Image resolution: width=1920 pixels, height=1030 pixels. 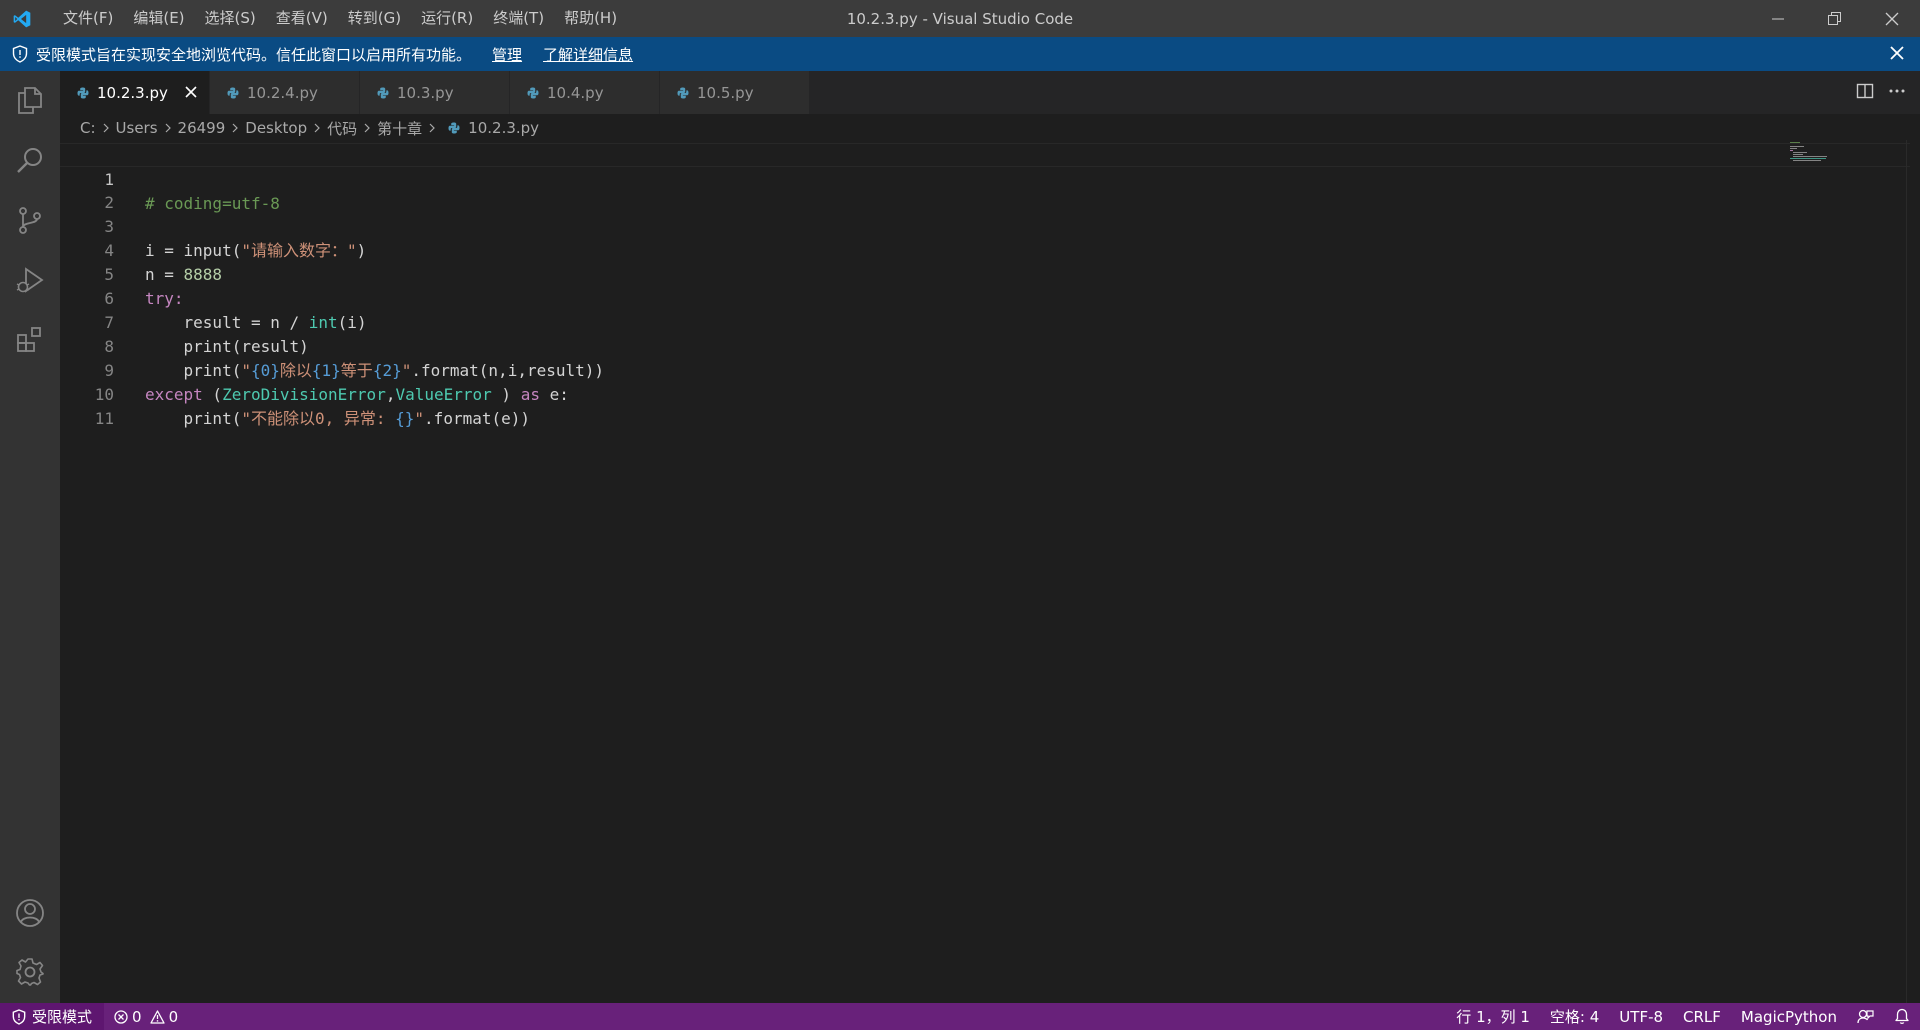 What do you see at coordinates (88, 18) in the screenshot?
I see `menu-file: 文件(F)` at bounding box center [88, 18].